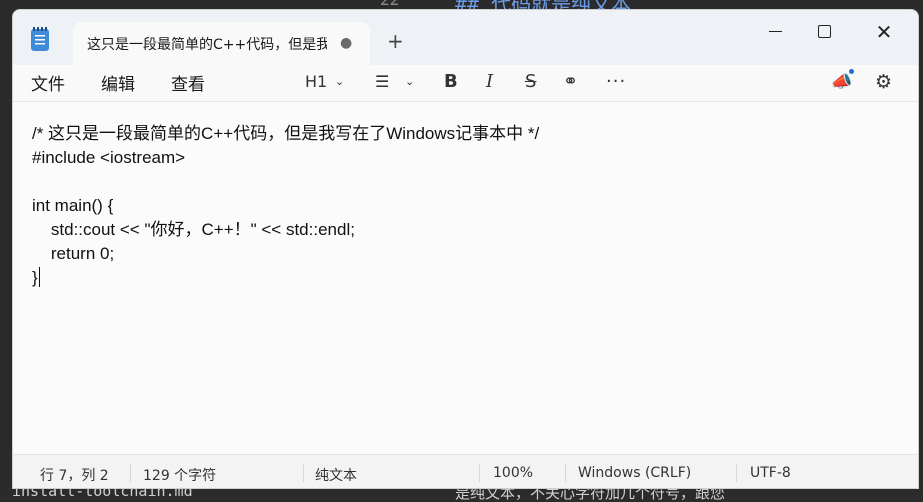  I want to click on editor-line: /* 这只是一段最简单的C++代码，但是我写在了Windows记事本中 */, so click(286, 133).